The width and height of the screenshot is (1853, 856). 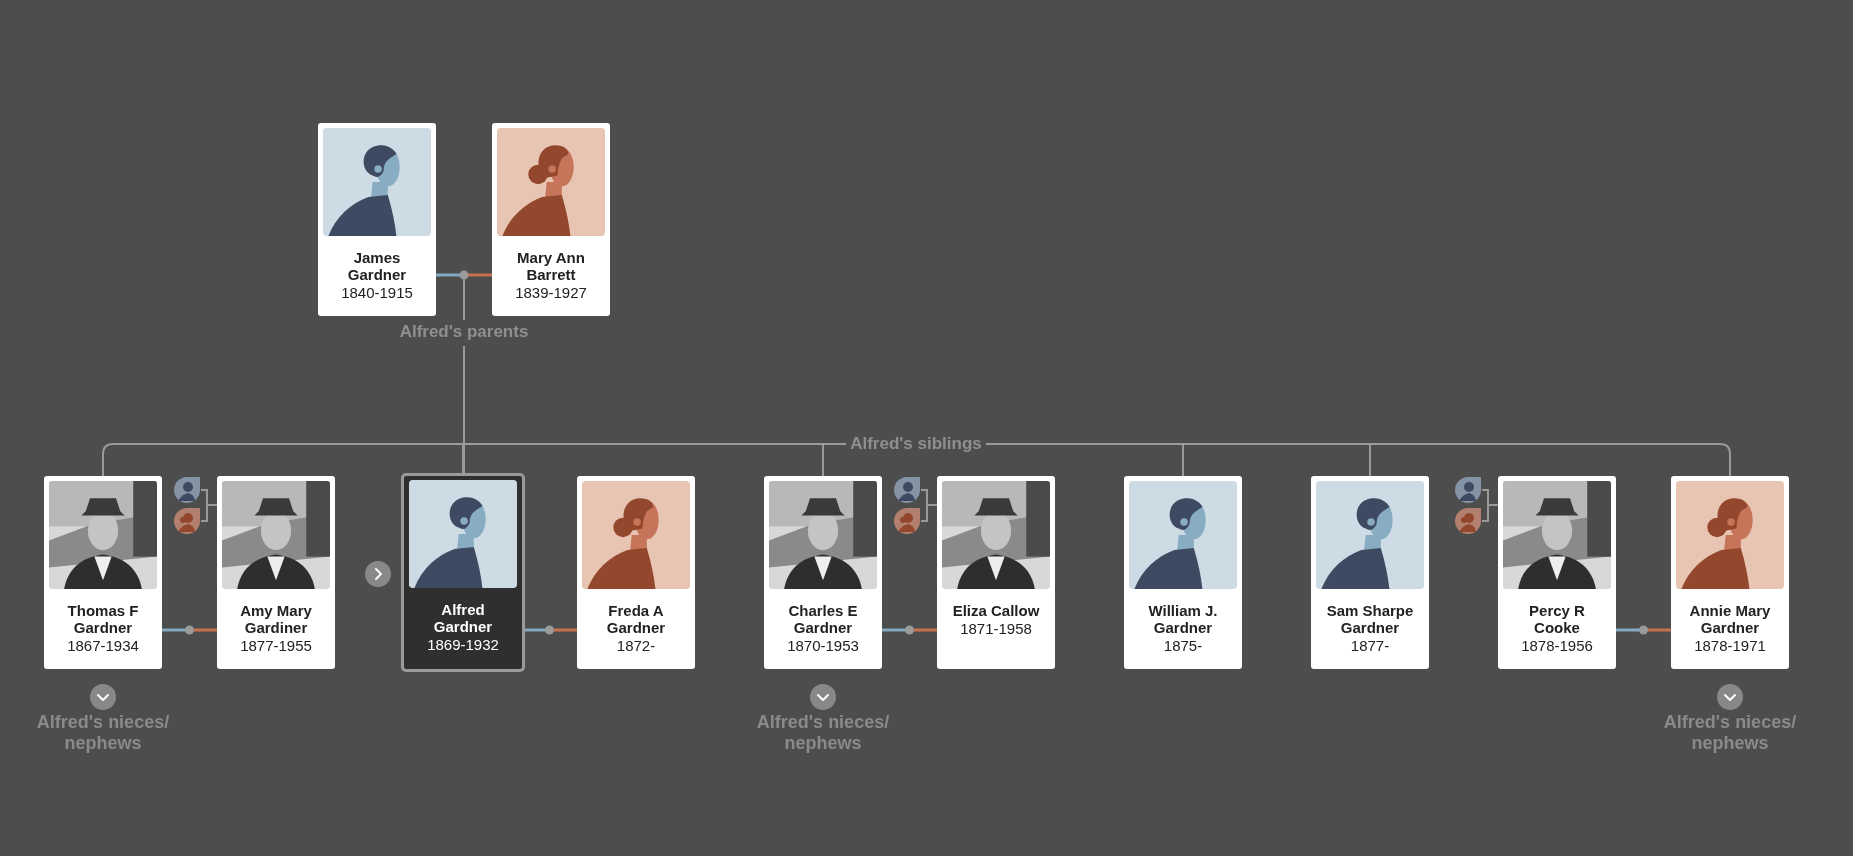 I want to click on person-card: Mary Ann Barrett 1839-1927, so click(x=551, y=219).